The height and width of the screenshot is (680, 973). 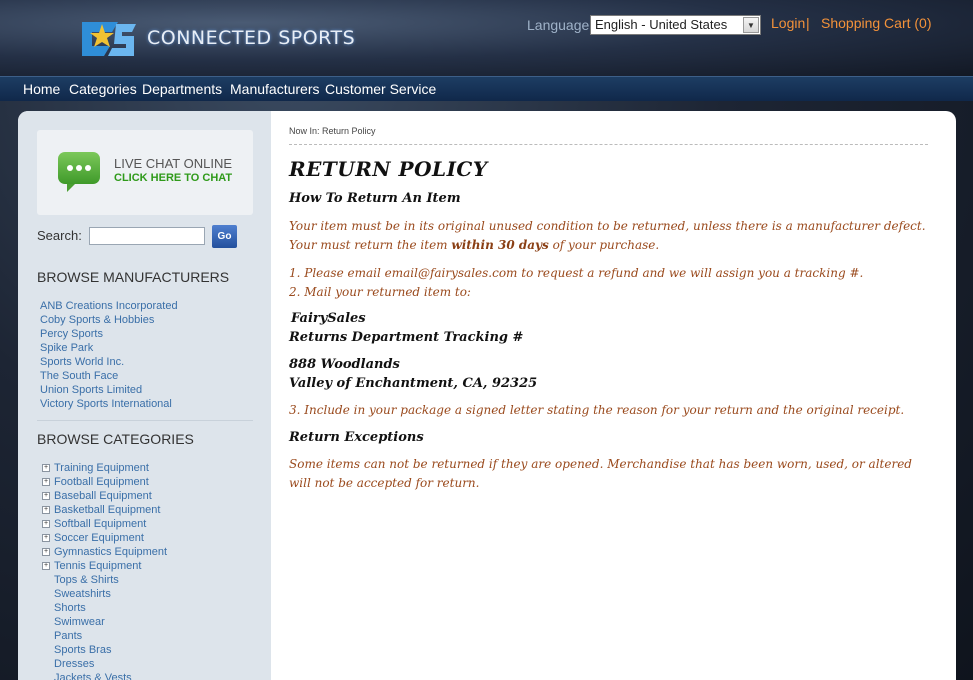 What do you see at coordinates (79, 376) in the screenshot?
I see `manufacturer-link: The South Face` at bounding box center [79, 376].